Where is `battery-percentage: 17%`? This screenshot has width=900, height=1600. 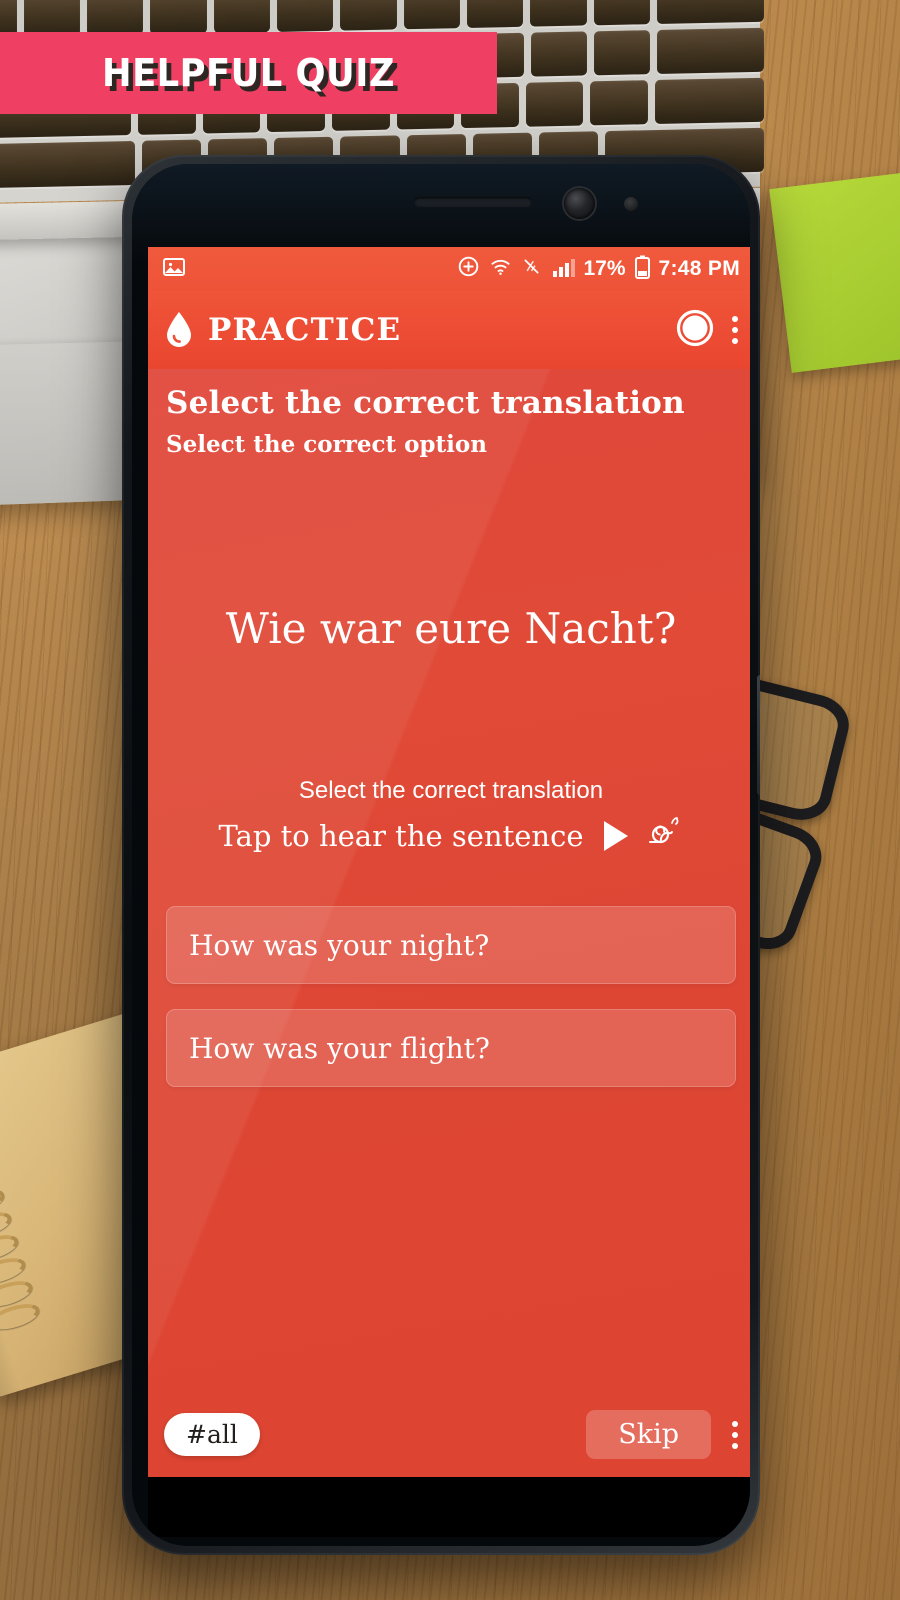 battery-percentage: 17% is located at coordinates (604, 268).